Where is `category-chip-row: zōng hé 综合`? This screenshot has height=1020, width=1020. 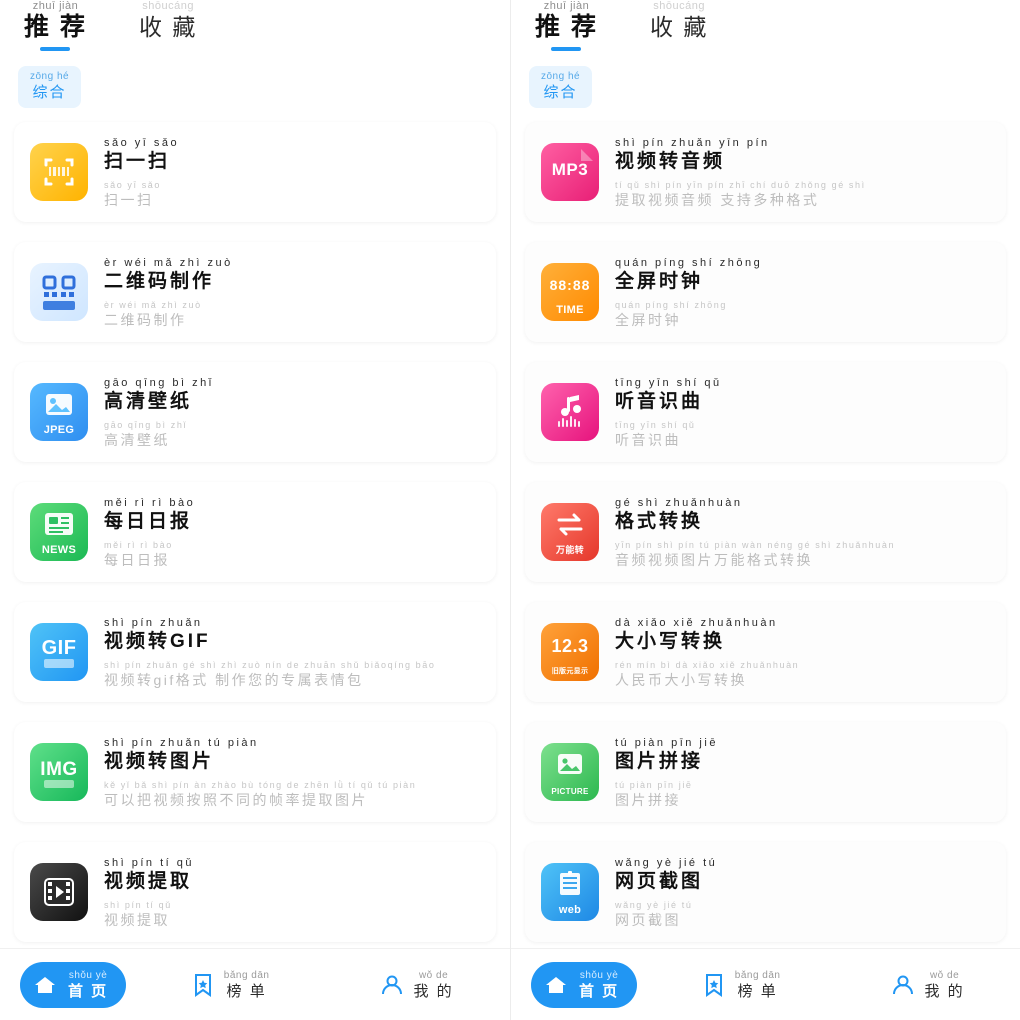
category-chip-row: zōng hé 综合 is located at coordinates (255, 85).